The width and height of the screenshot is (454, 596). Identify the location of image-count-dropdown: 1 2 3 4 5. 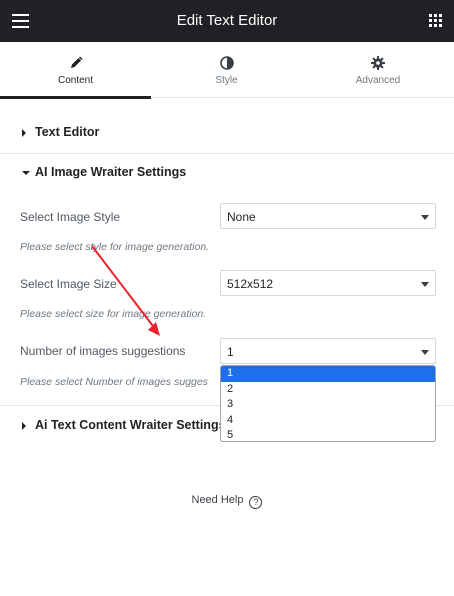
(328, 403).